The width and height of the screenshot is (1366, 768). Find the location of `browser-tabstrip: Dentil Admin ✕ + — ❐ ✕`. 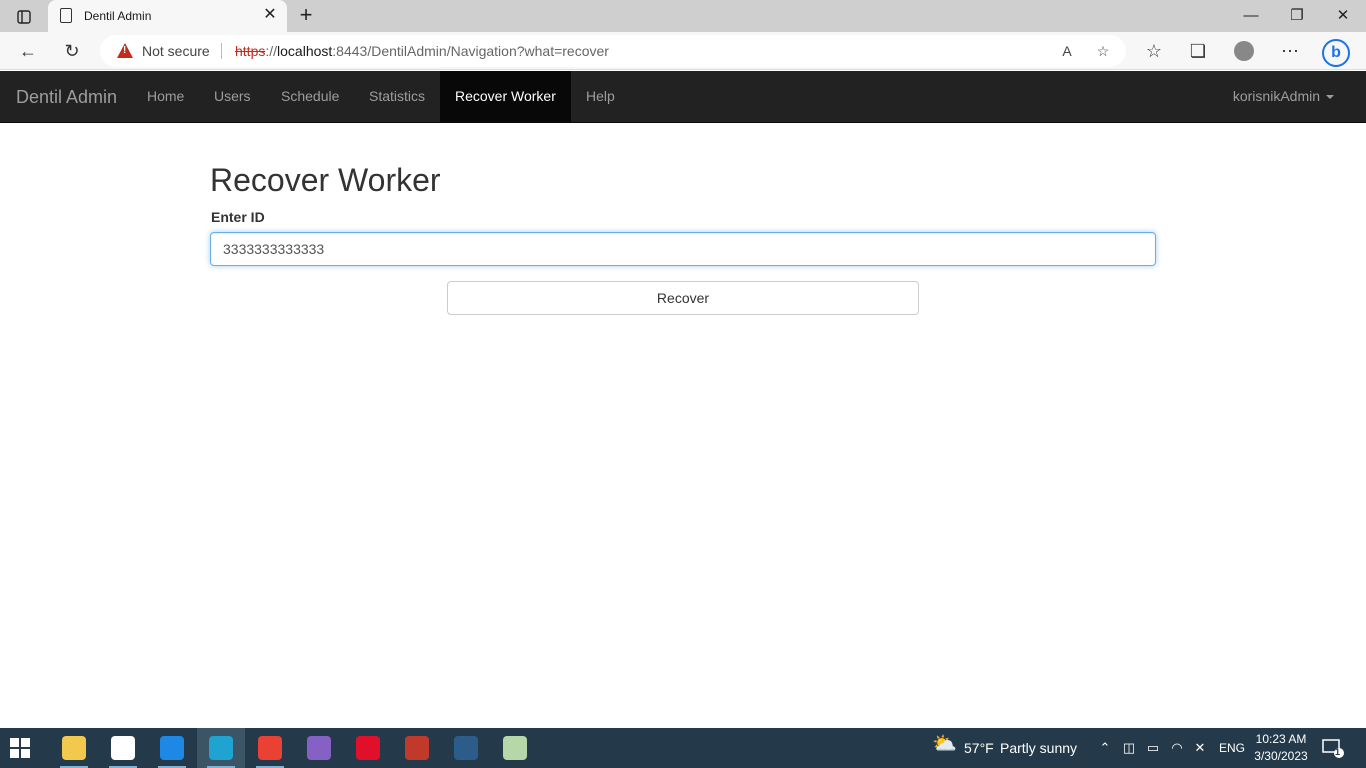

browser-tabstrip: Dentil Admin ✕ + — ❐ ✕ is located at coordinates (683, 16).